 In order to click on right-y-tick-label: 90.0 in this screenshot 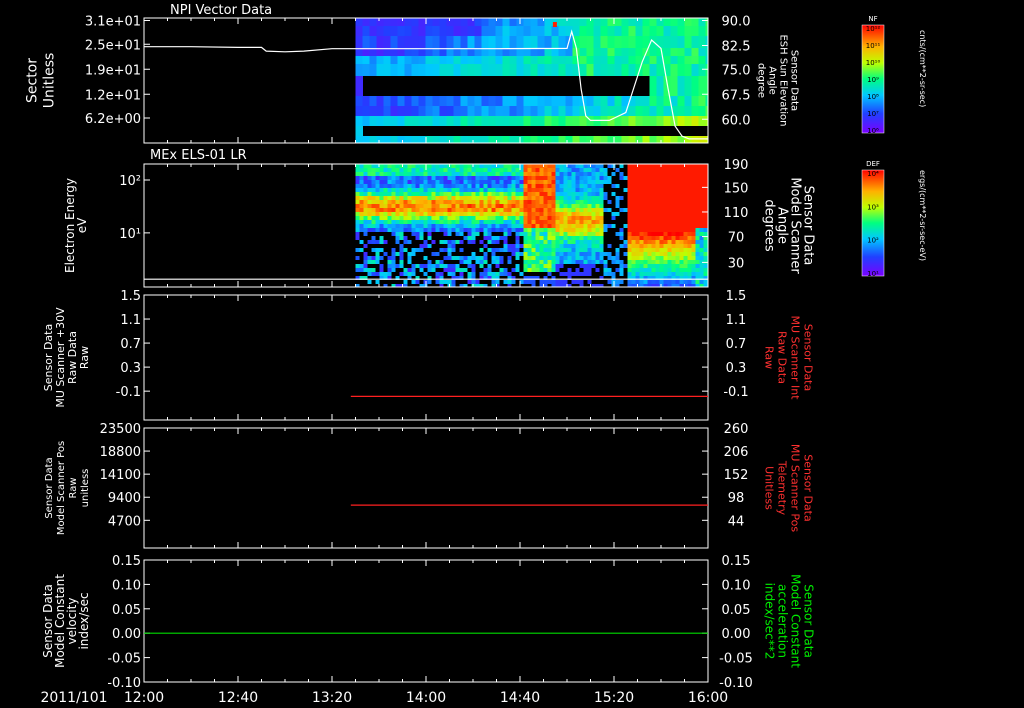, I will do `click(736, 22)`.